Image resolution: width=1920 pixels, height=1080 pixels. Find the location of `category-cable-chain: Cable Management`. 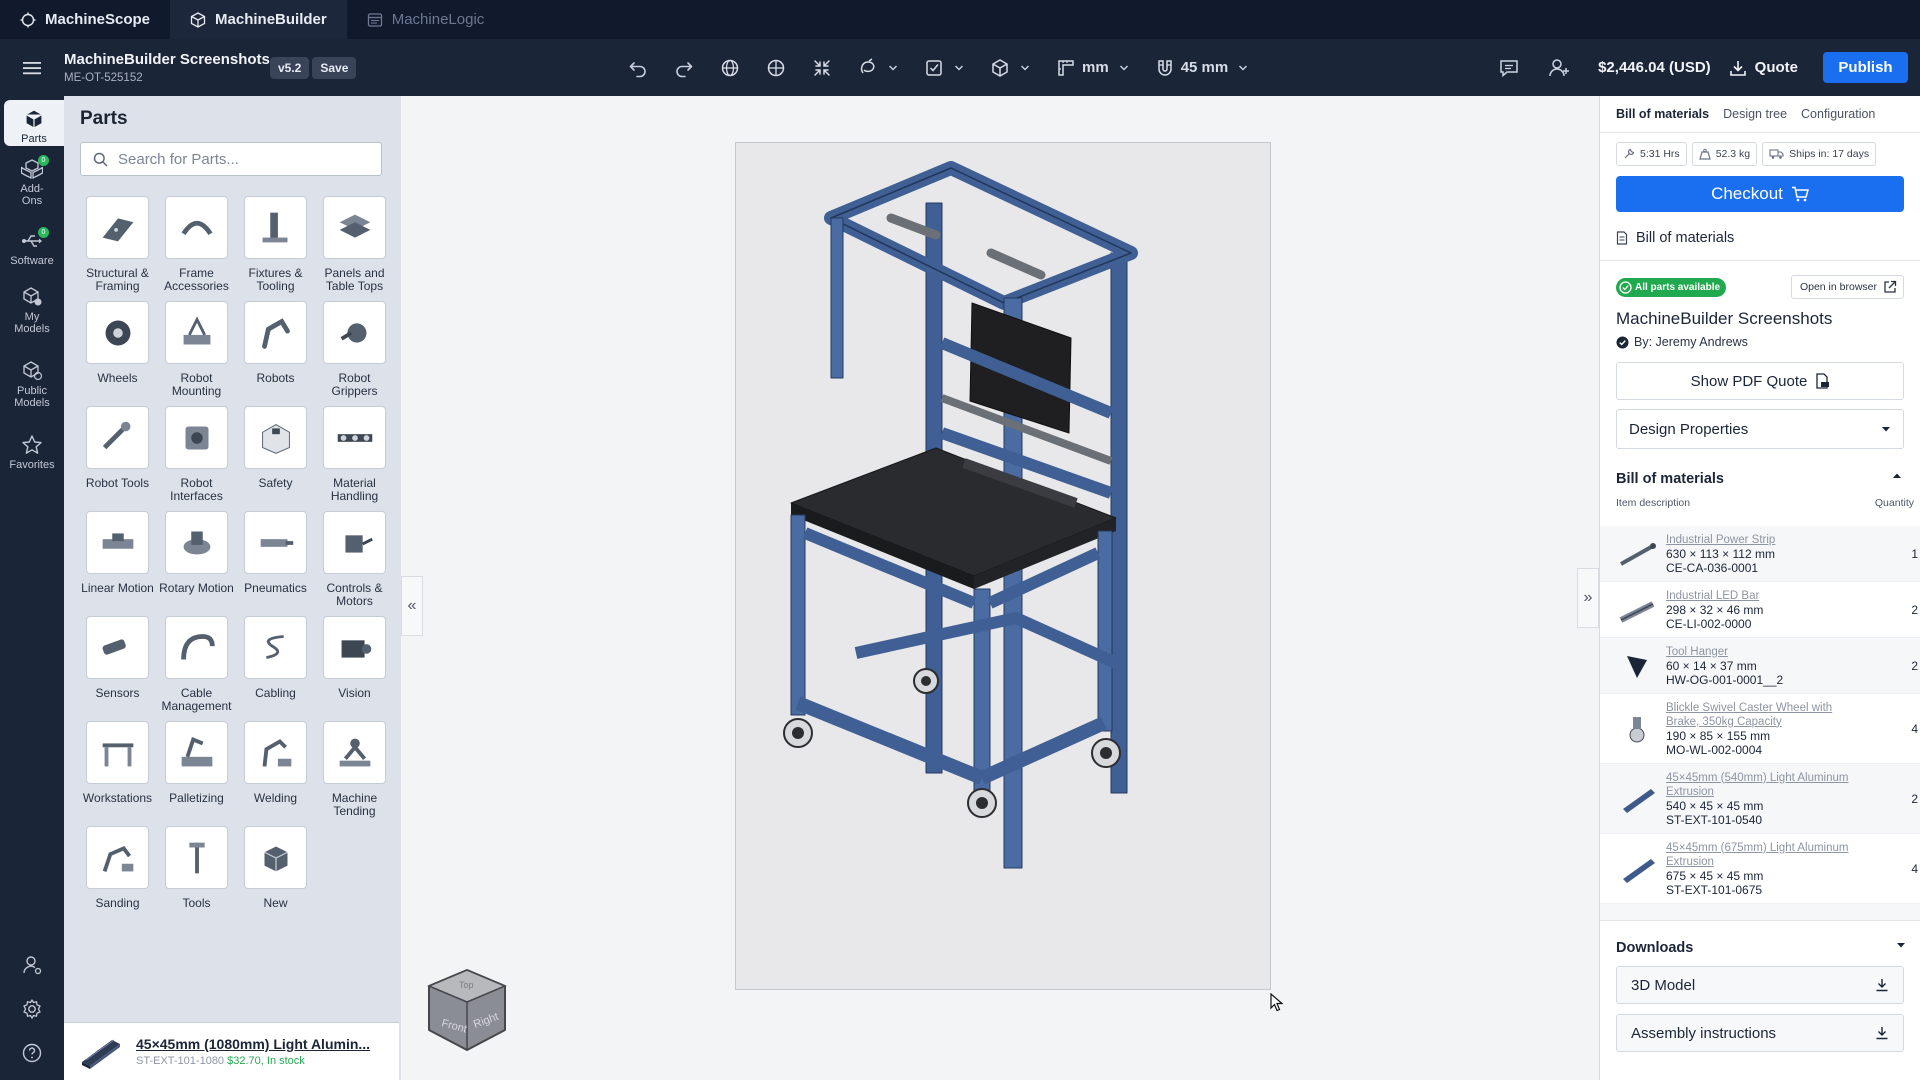

category-cable-chain: Cable Management is located at coordinates (196, 668).